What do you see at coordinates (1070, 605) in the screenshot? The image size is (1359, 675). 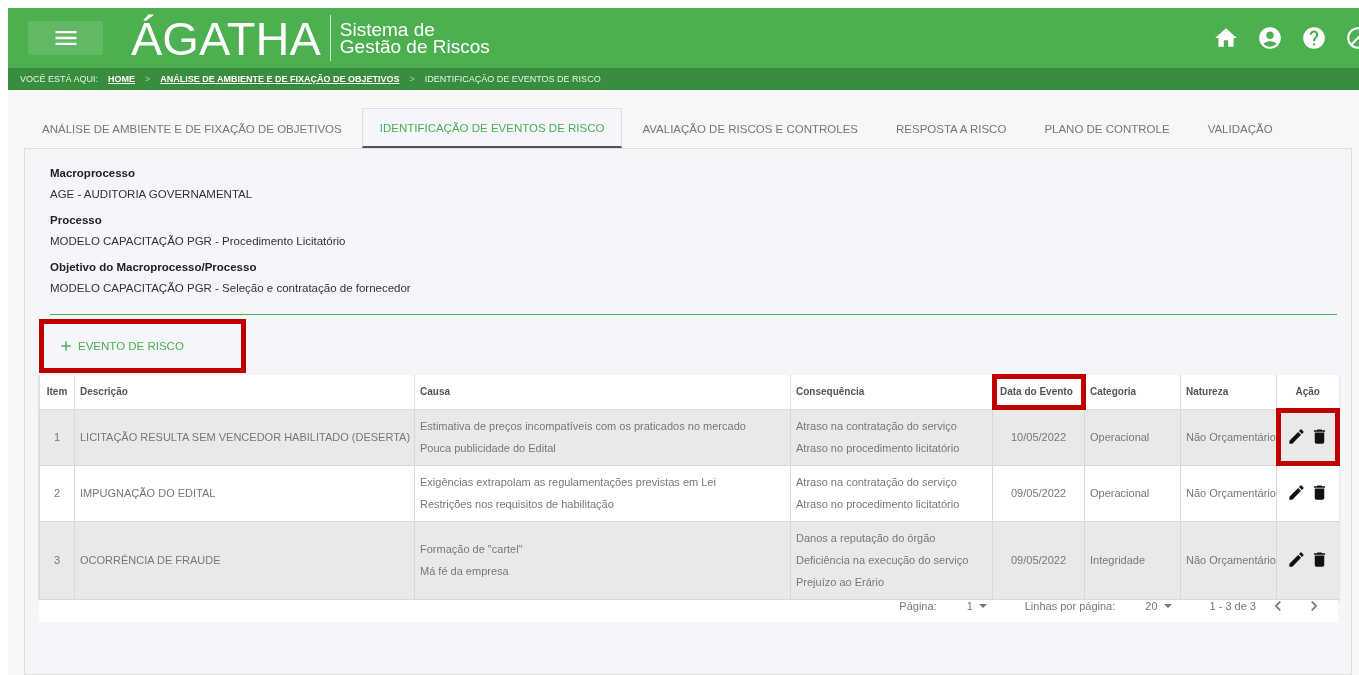 I see `rows-per-page-label: Linhas por página:` at bounding box center [1070, 605].